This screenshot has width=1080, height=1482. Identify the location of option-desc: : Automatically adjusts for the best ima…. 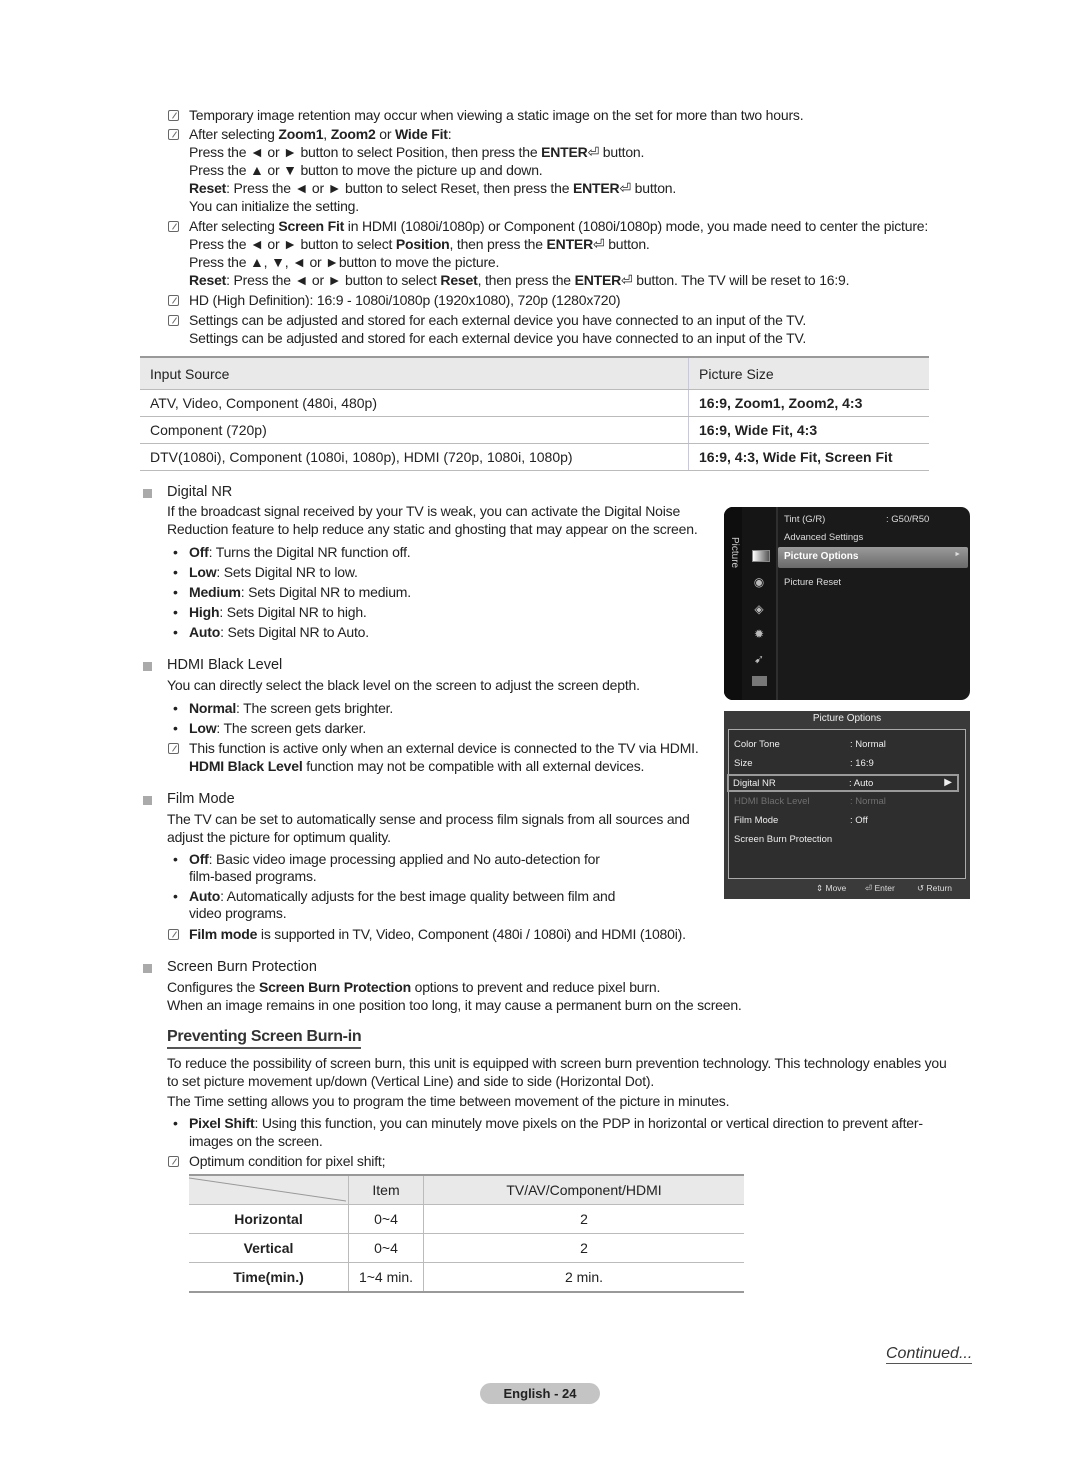
(418, 896).